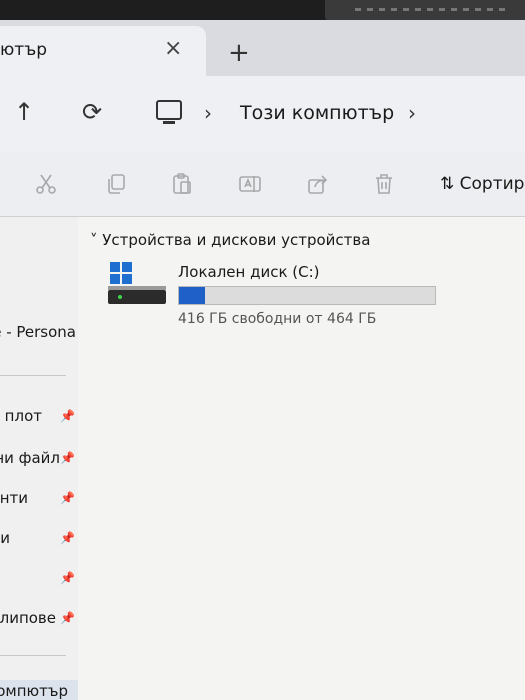 The width and height of the screenshot is (525, 700). I want to click on sort-icon: ⇅, so click(447, 184).